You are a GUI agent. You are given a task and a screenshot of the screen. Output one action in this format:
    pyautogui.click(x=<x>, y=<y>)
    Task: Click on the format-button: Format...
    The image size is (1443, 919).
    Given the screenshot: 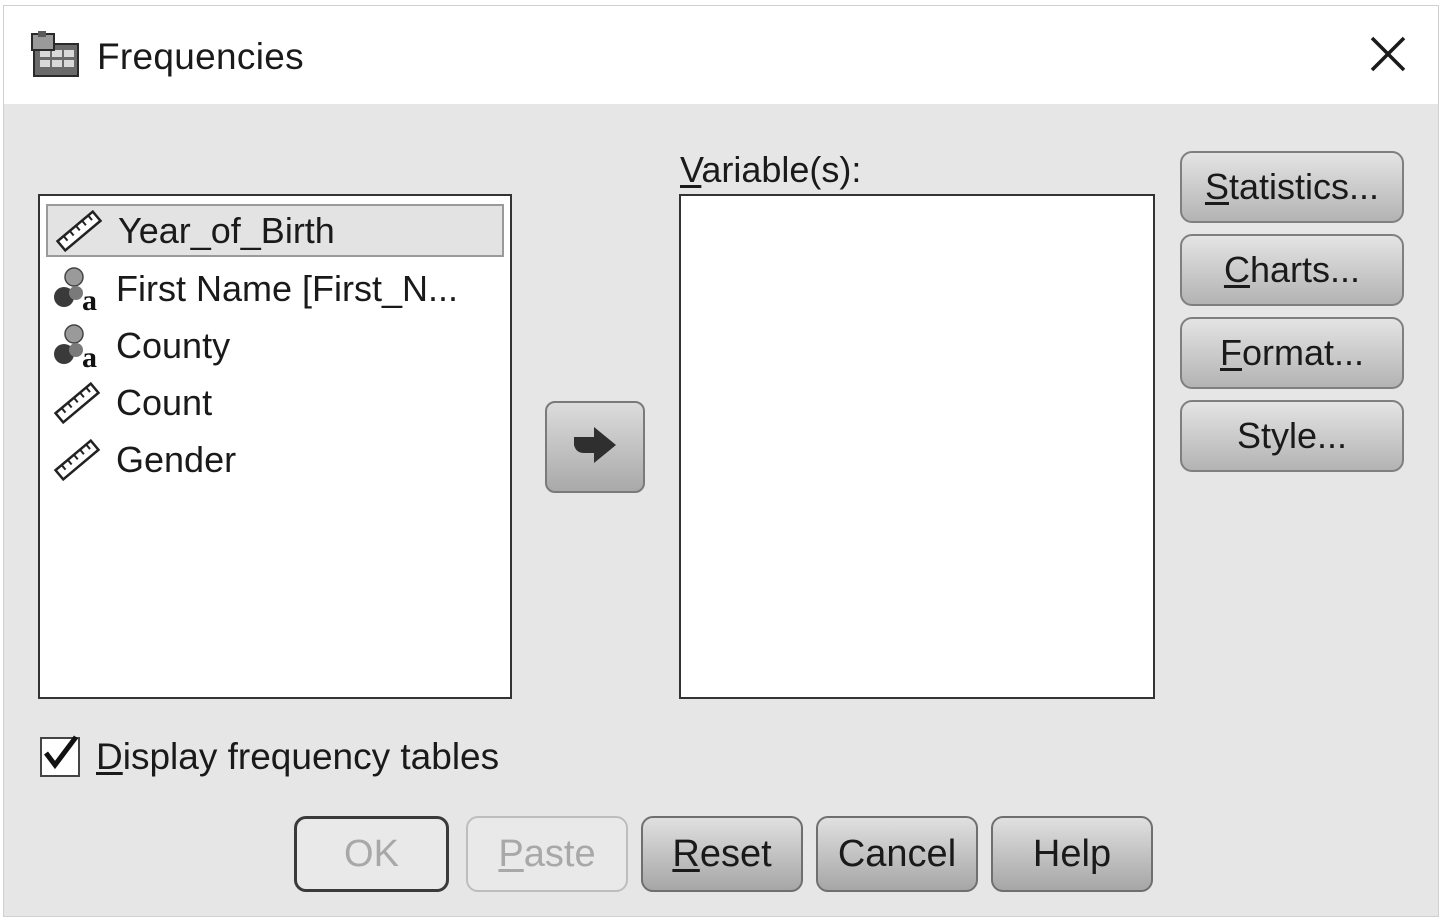 What is the action you would take?
    pyautogui.click(x=1292, y=353)
    